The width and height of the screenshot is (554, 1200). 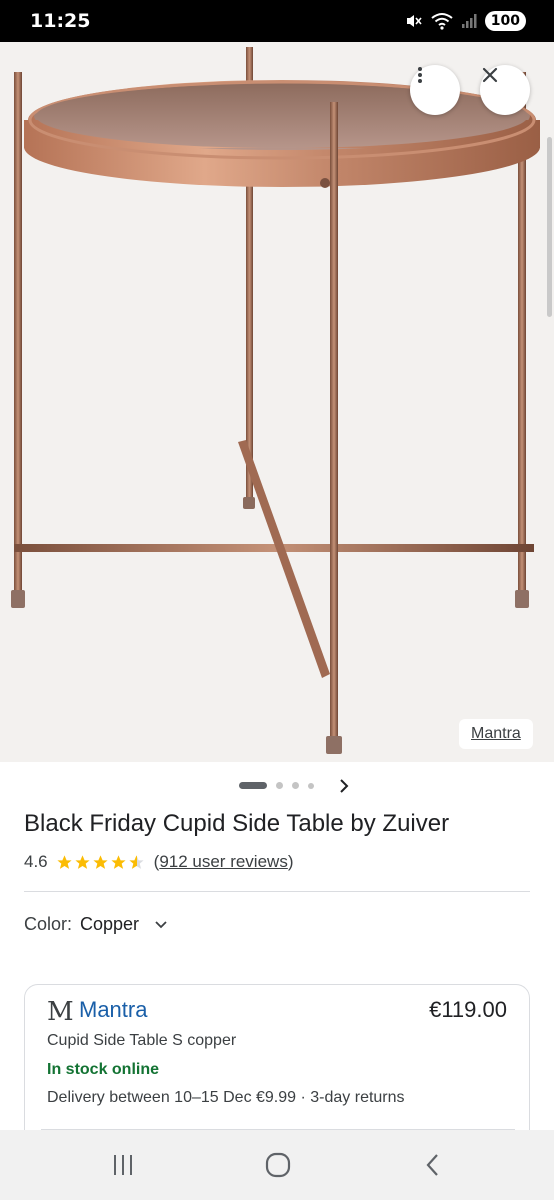 I want to click on home-button, so click(x=278, y=1165).